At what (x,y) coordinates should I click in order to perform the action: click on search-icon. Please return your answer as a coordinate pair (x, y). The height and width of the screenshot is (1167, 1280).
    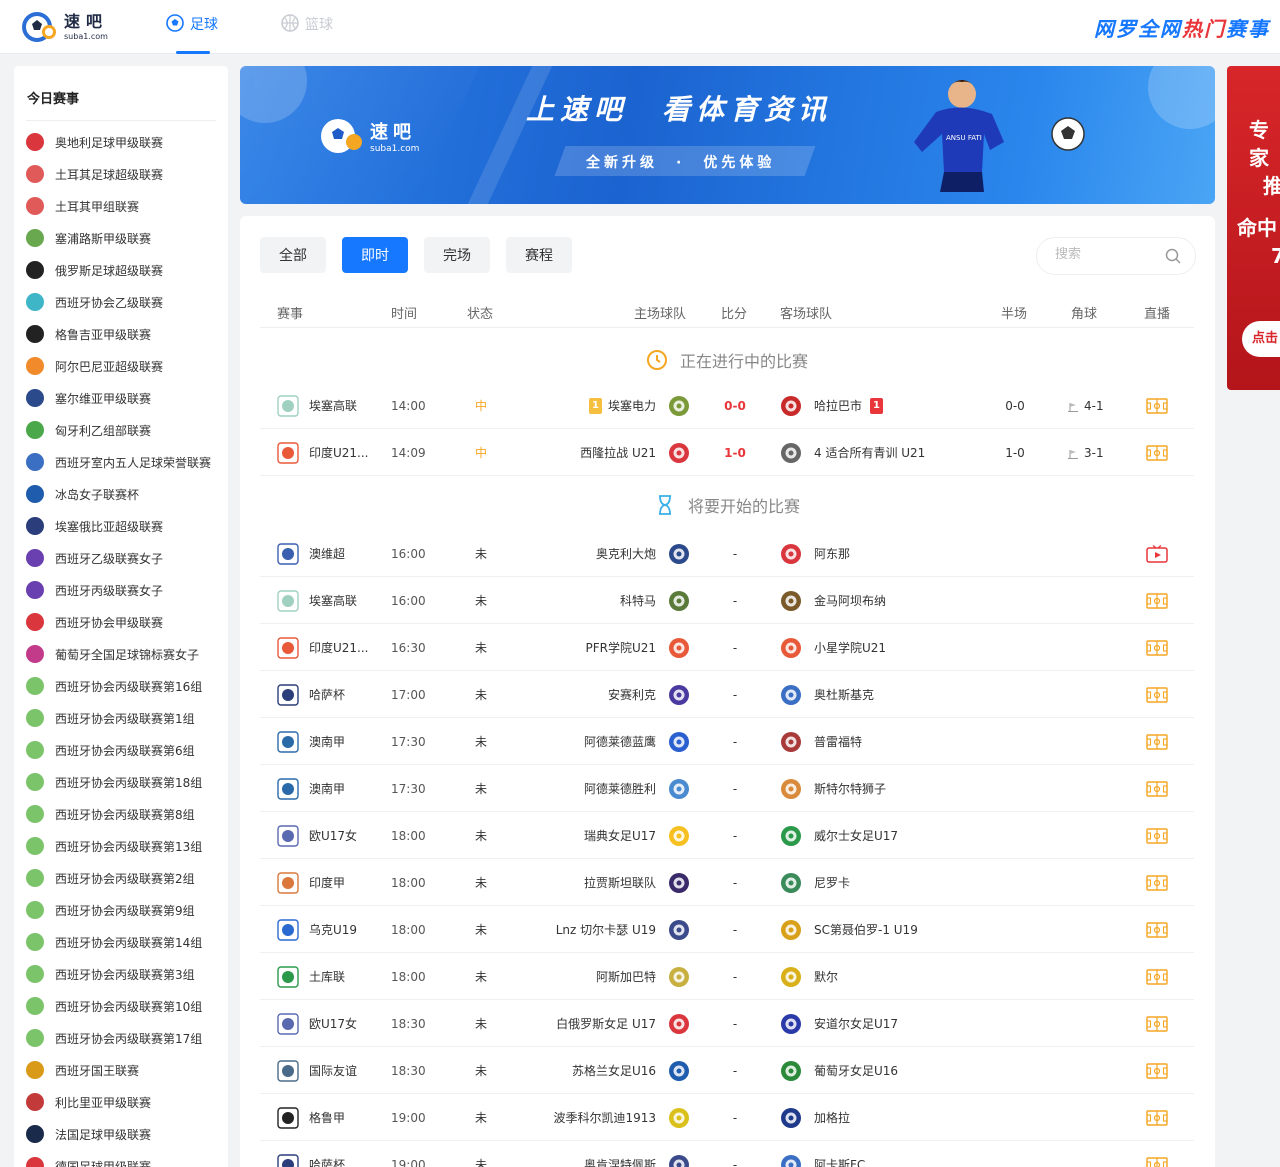
    Looking at the image, I should click on (1173, 256).